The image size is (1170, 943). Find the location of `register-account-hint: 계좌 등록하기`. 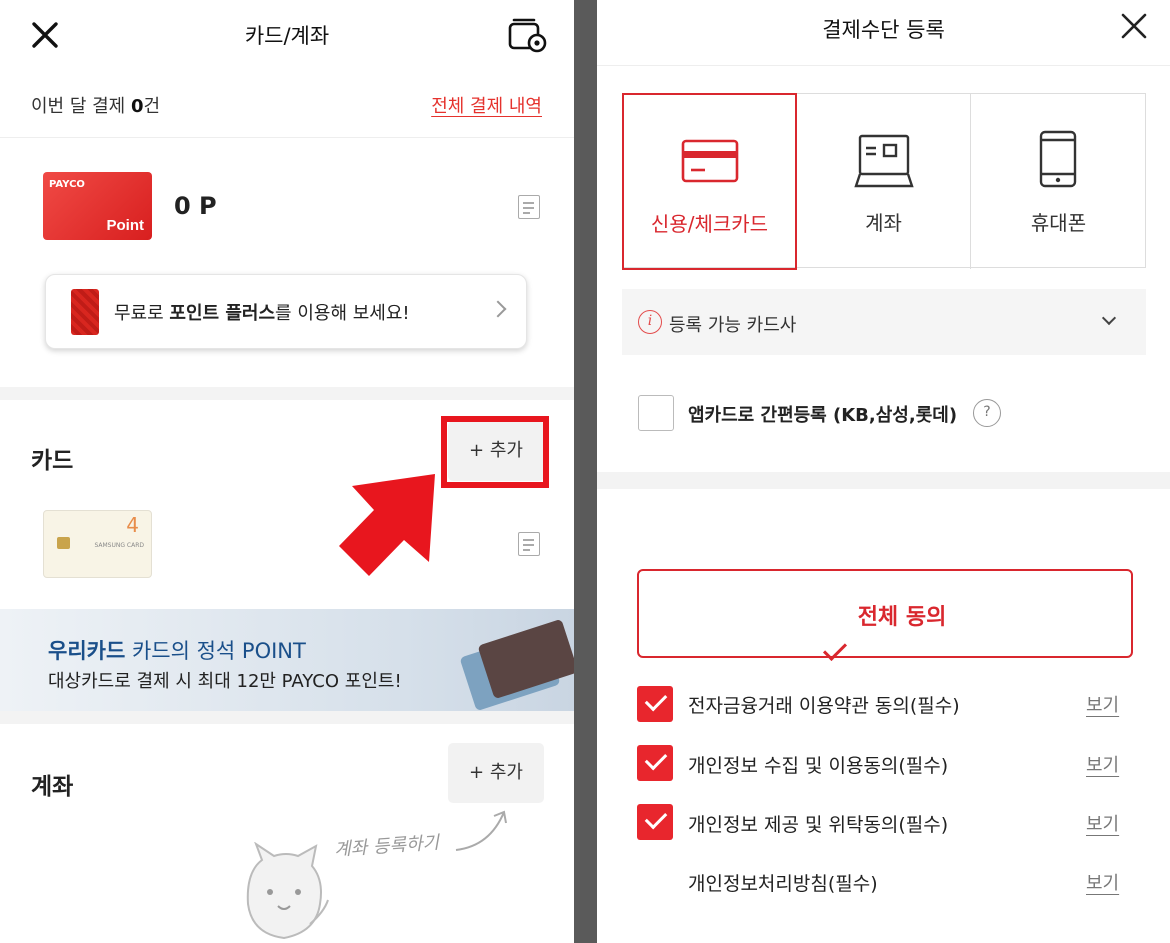

register-account-hint: 계좌 등록하기 is located at coordinates (386, 846).